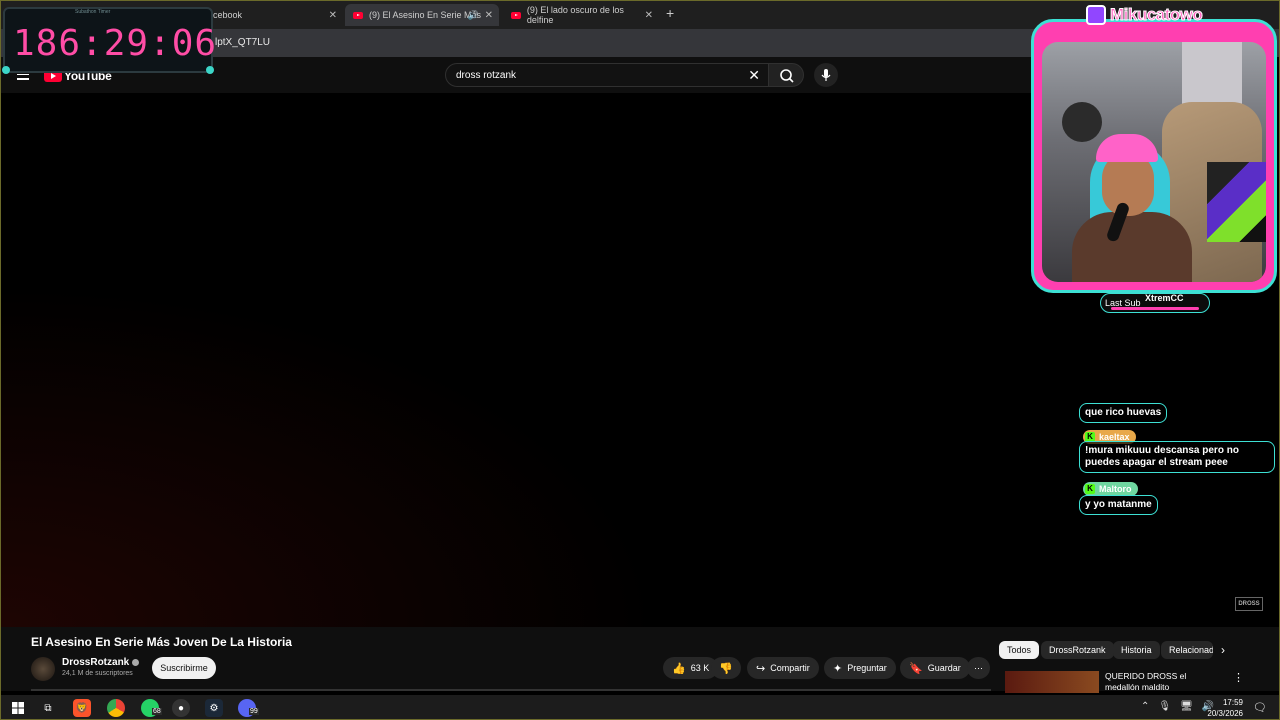  What do you see at coordinates (1145, 706) in the screenshot?
I see `chevron-up-icon: ⌃` at bounding box center [1145, 706].